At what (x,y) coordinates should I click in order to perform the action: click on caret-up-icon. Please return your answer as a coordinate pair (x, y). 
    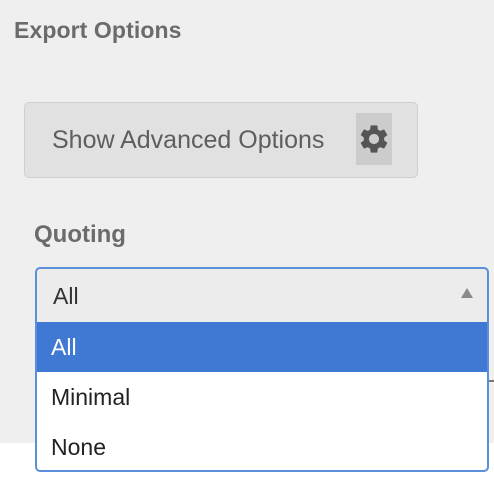
    Looking at the image, I should click on (467, 293).